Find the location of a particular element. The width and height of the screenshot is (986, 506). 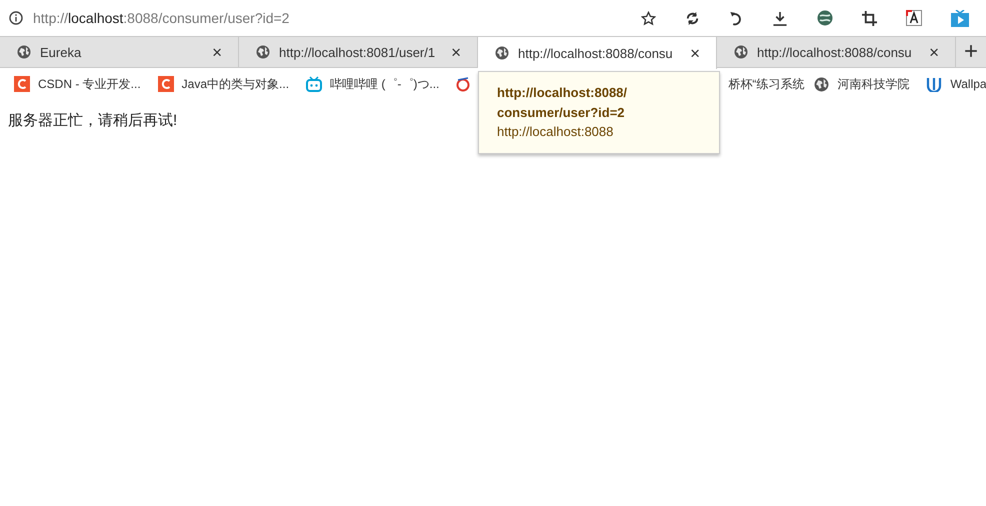

error-message: 服务器正忙，请稍后再试! is located at coordinates (93, 120).